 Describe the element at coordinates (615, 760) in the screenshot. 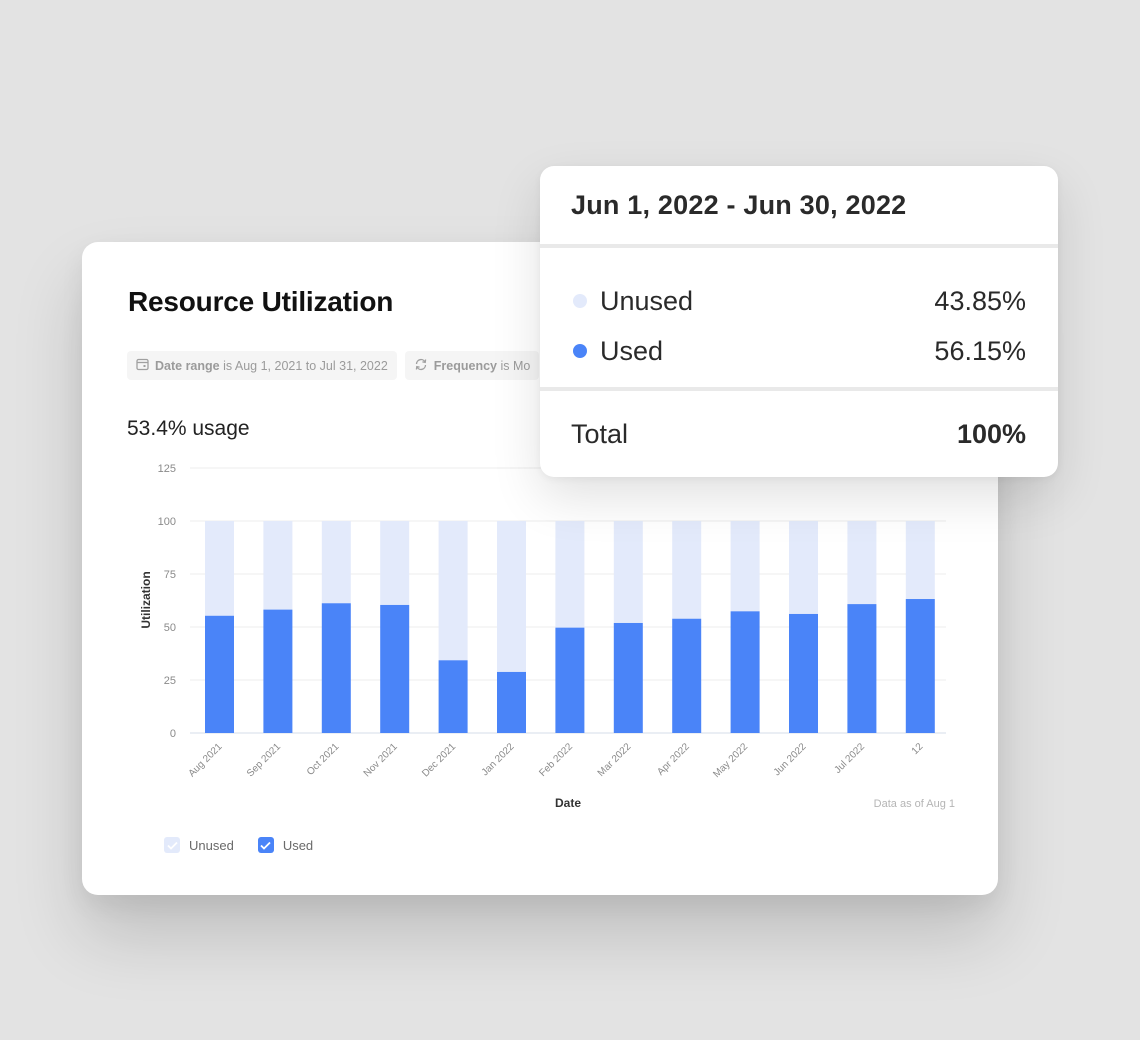

I see `x-tick-label: Mar 2022` at that location.